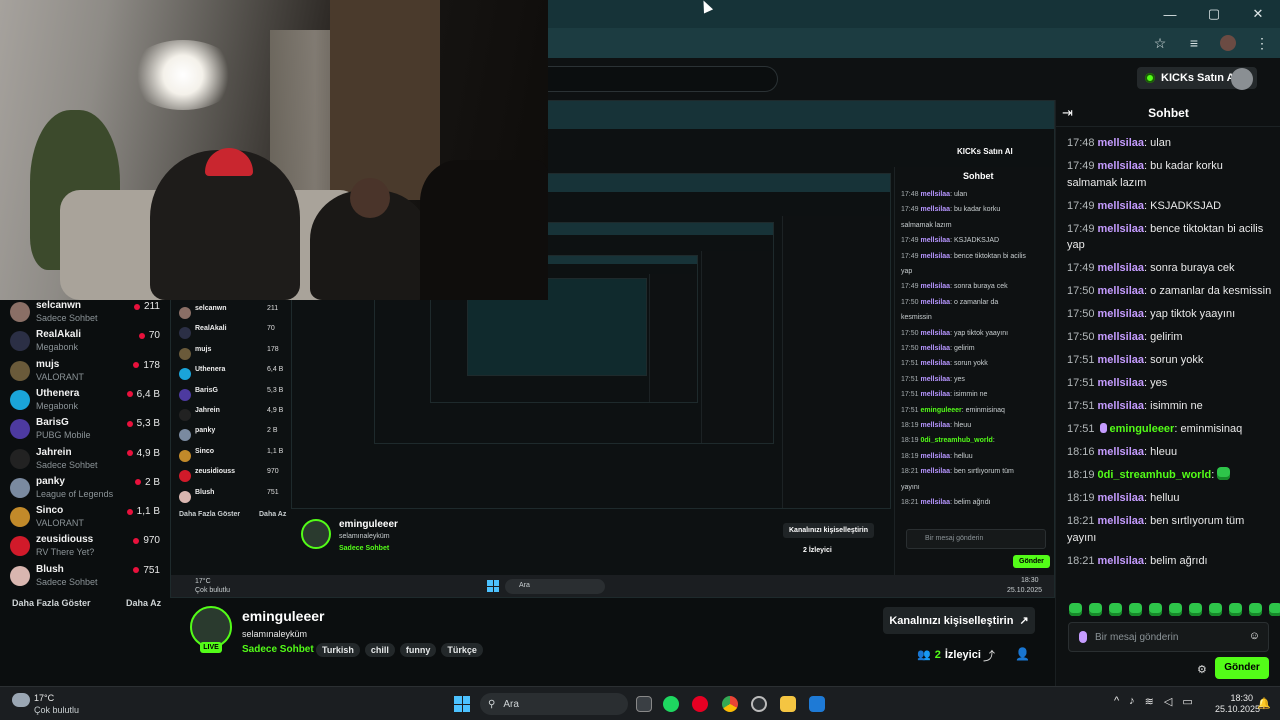 The width and height of the screenshot is (1280, 720). I want to click on user-avatar, so click(1242, 79).